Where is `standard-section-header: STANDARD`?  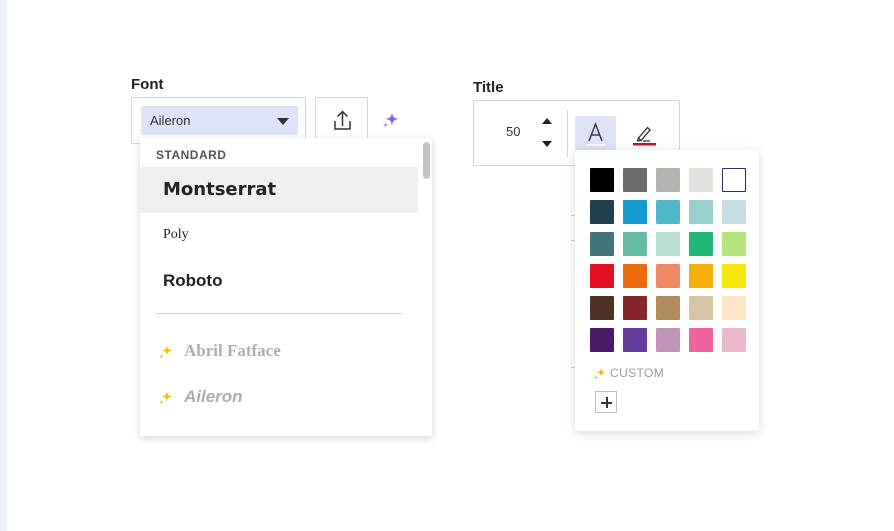 standard-section-header: STANDARD is located at coordinates (191, 155).